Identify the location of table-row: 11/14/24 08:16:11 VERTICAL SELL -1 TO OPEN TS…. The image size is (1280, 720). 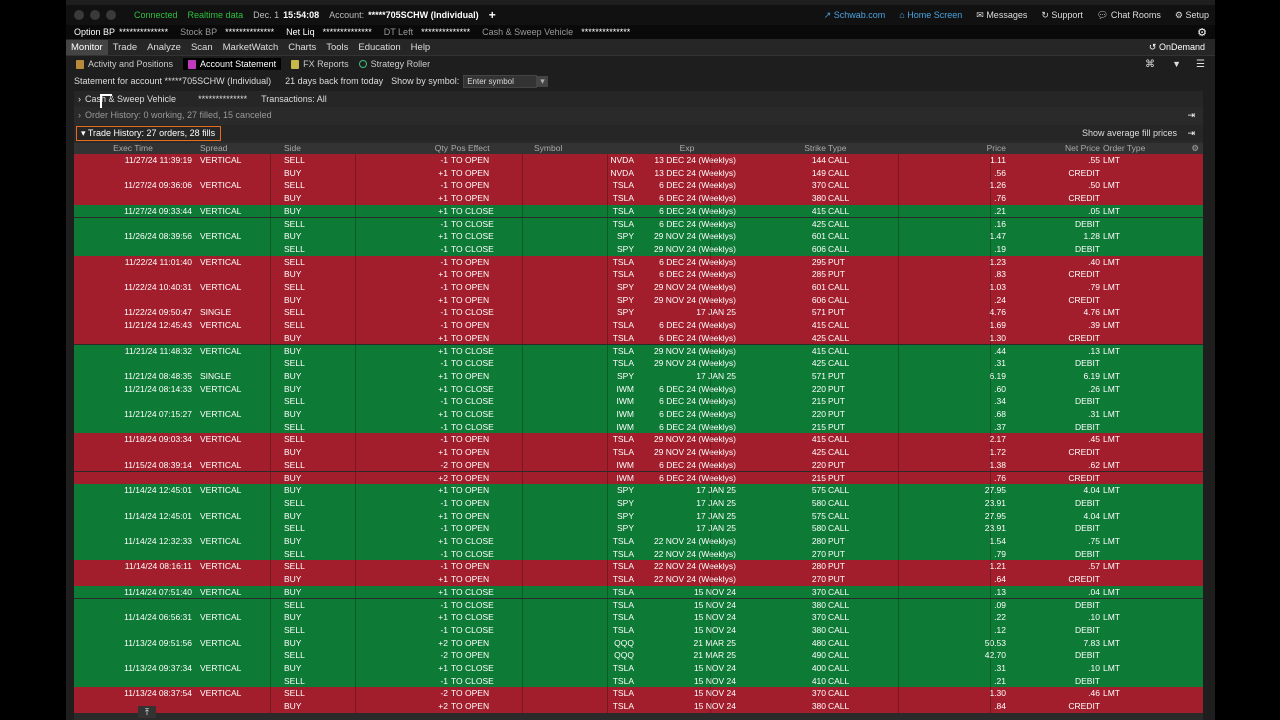
(638, 567).